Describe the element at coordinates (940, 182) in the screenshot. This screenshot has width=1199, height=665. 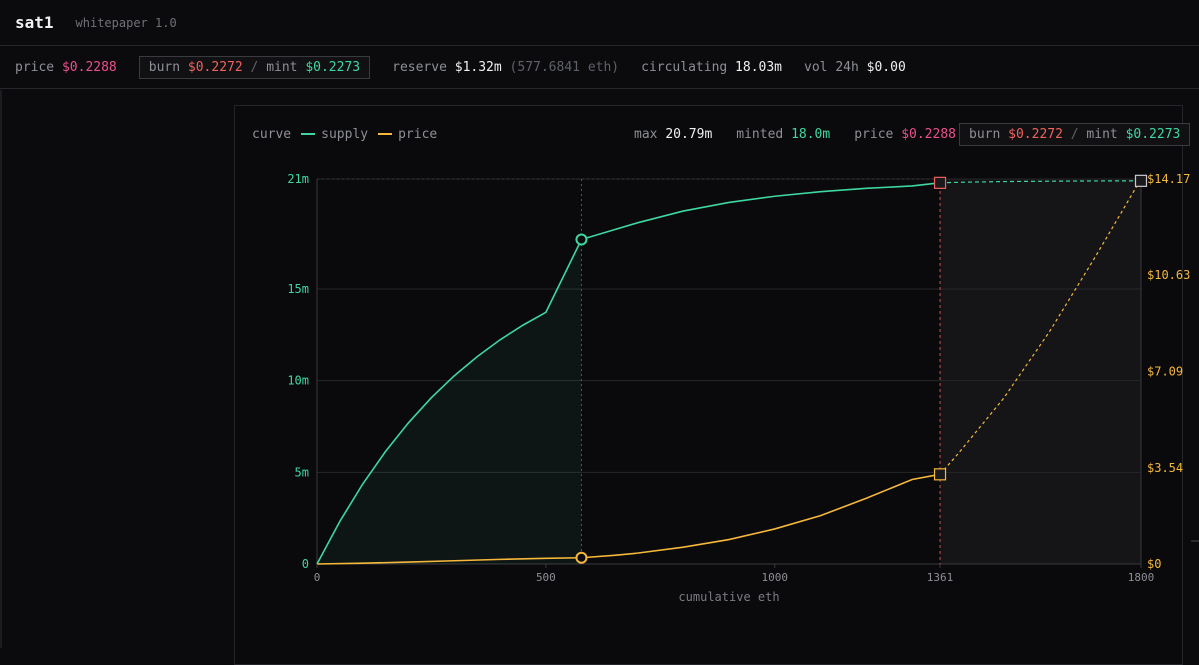
I see `supply-cap-point` at that location.